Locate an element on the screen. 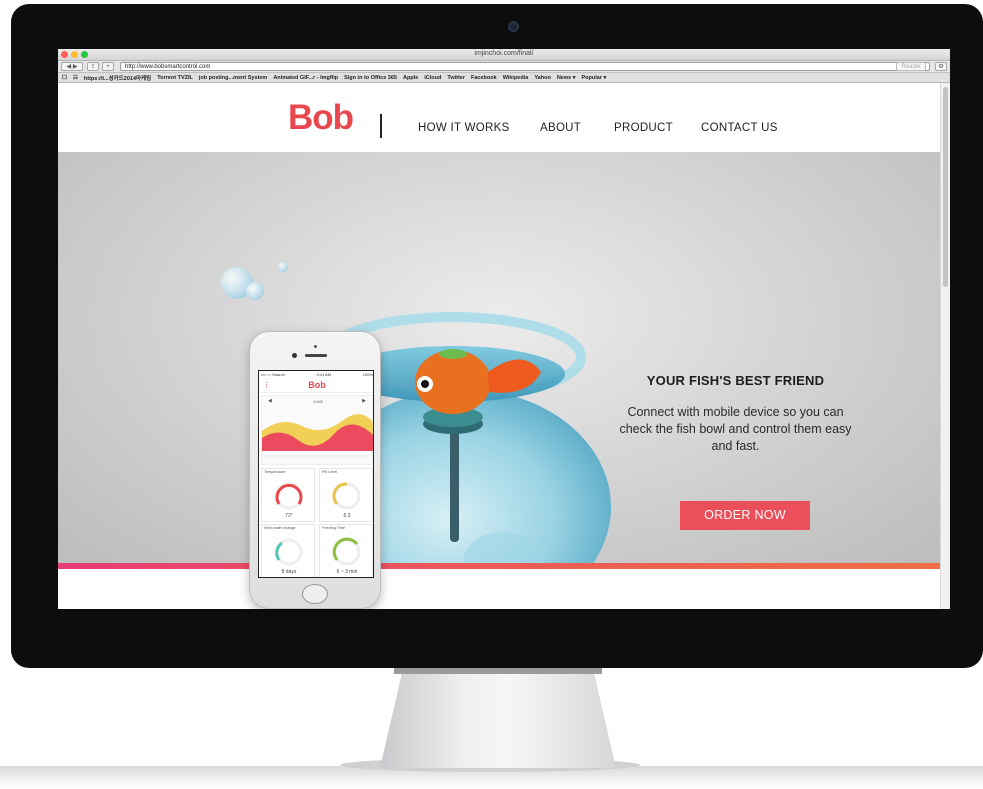 The height and width of the screenshot is (789, 983). back-forward-button: ◀ ▶ is located at coordinates (72, 66).